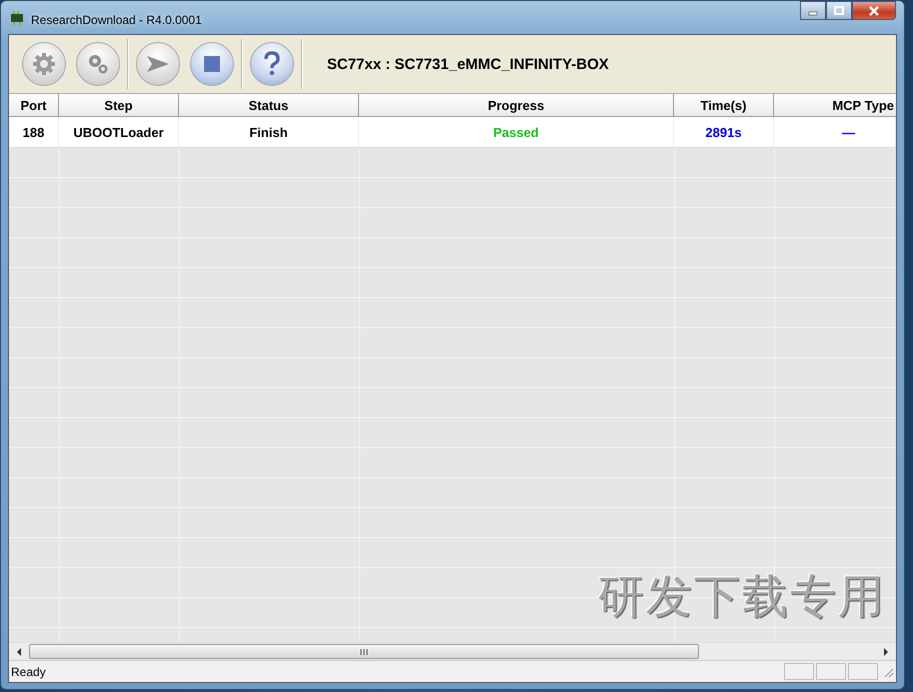 This screenshot has width=913, height=692. What do you see at coordinates (17, 18) in the screenshot?
I see `chip-icon` at bounding box center [17, 18].